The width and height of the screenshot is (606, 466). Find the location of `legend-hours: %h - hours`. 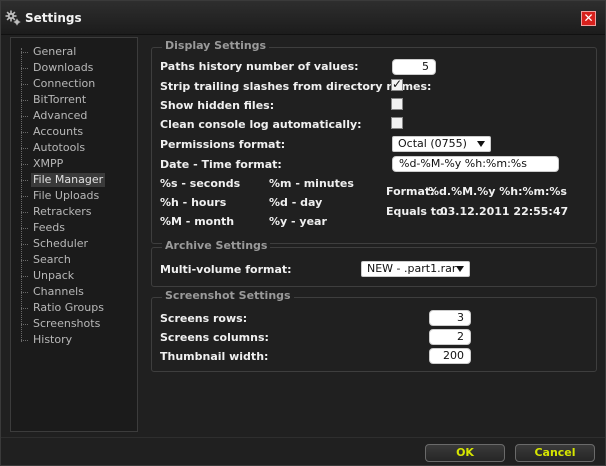

legend-hours: %h - hours is located at coordinates (193, 202).